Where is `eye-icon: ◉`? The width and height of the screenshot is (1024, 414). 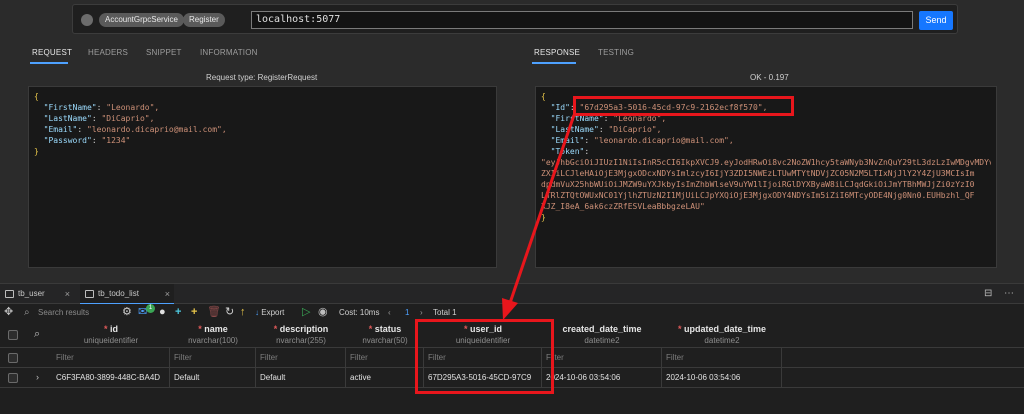
eye-icon: ◉ is located at coordinates (323, 312).